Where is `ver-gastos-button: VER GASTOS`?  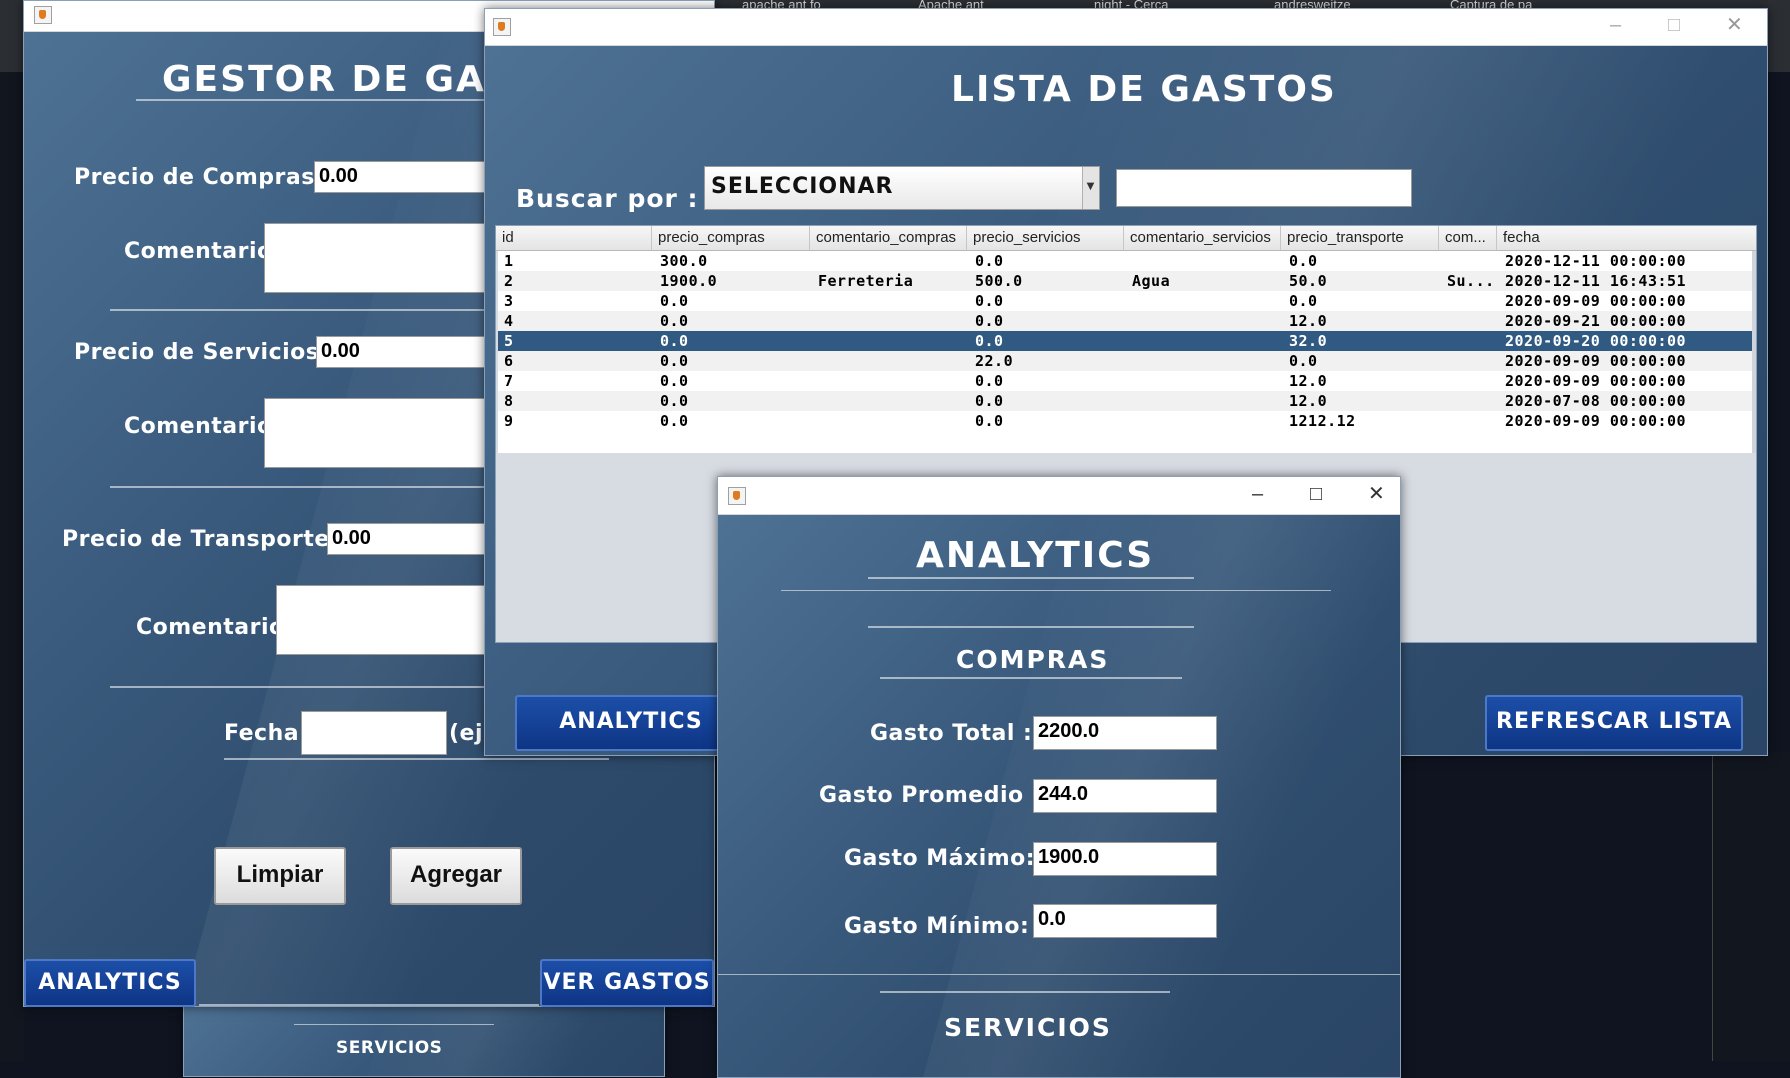
ver-gastos-button: VER GASTOS is located at coordinates (627, 983).